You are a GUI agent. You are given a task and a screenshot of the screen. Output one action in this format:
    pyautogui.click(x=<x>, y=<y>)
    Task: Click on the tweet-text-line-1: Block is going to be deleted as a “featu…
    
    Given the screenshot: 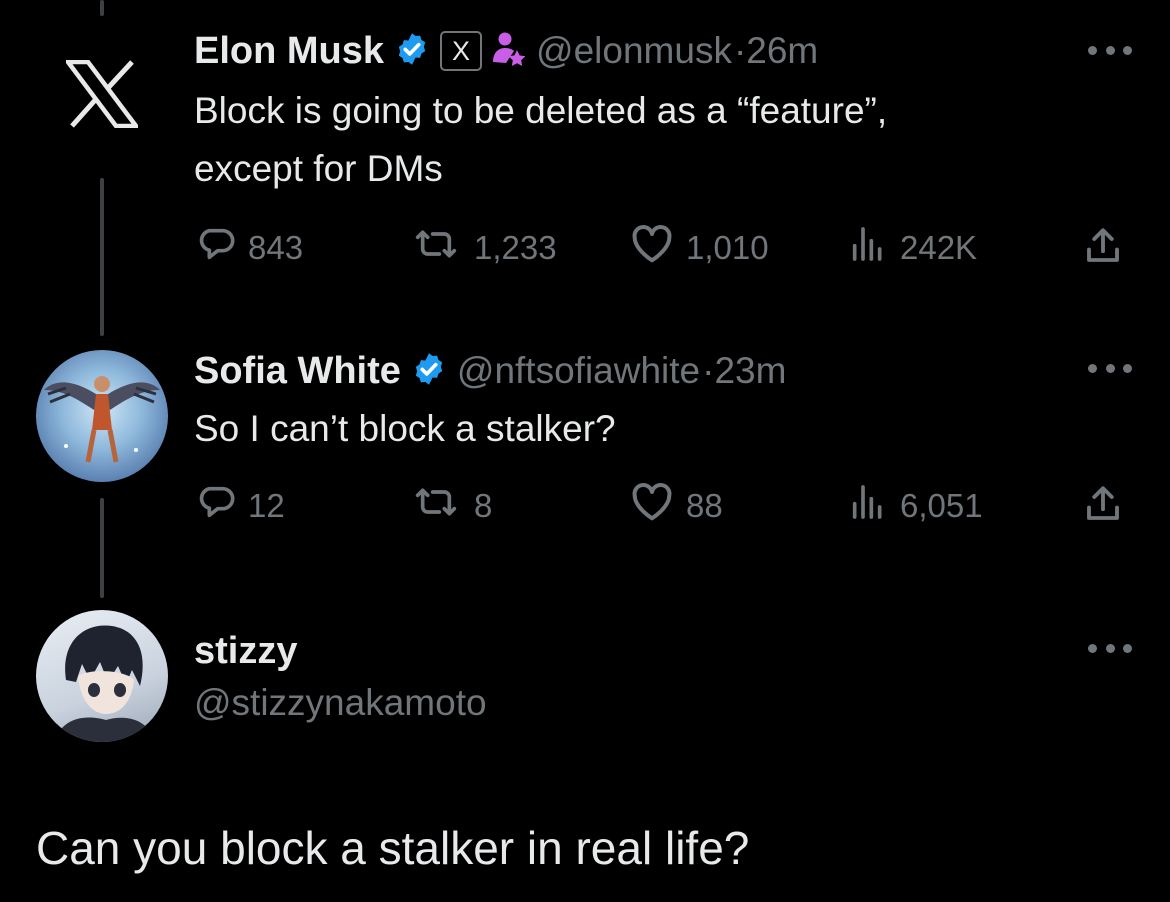 What is the action you would take?
    pyautogui.click(x=541, y=110)
    